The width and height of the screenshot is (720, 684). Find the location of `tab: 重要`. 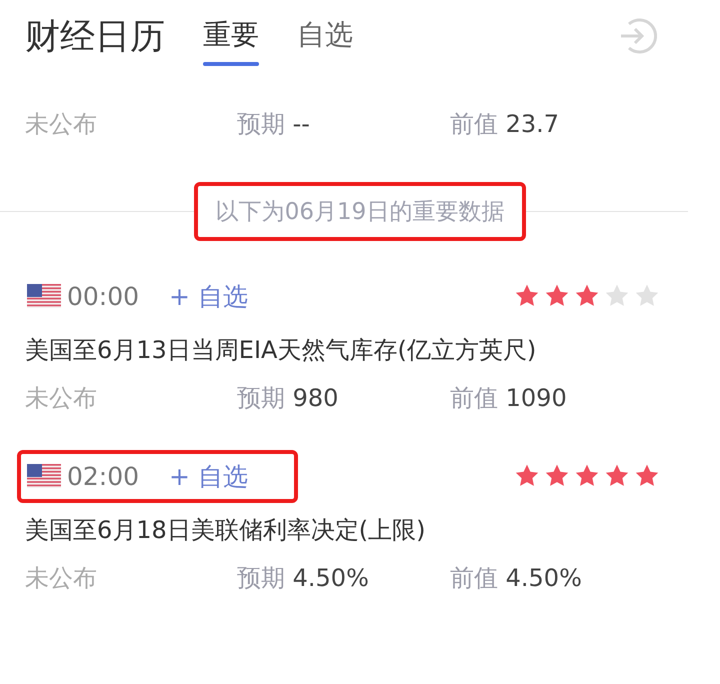

tab: 重要 is located at coordinates (231, 36).